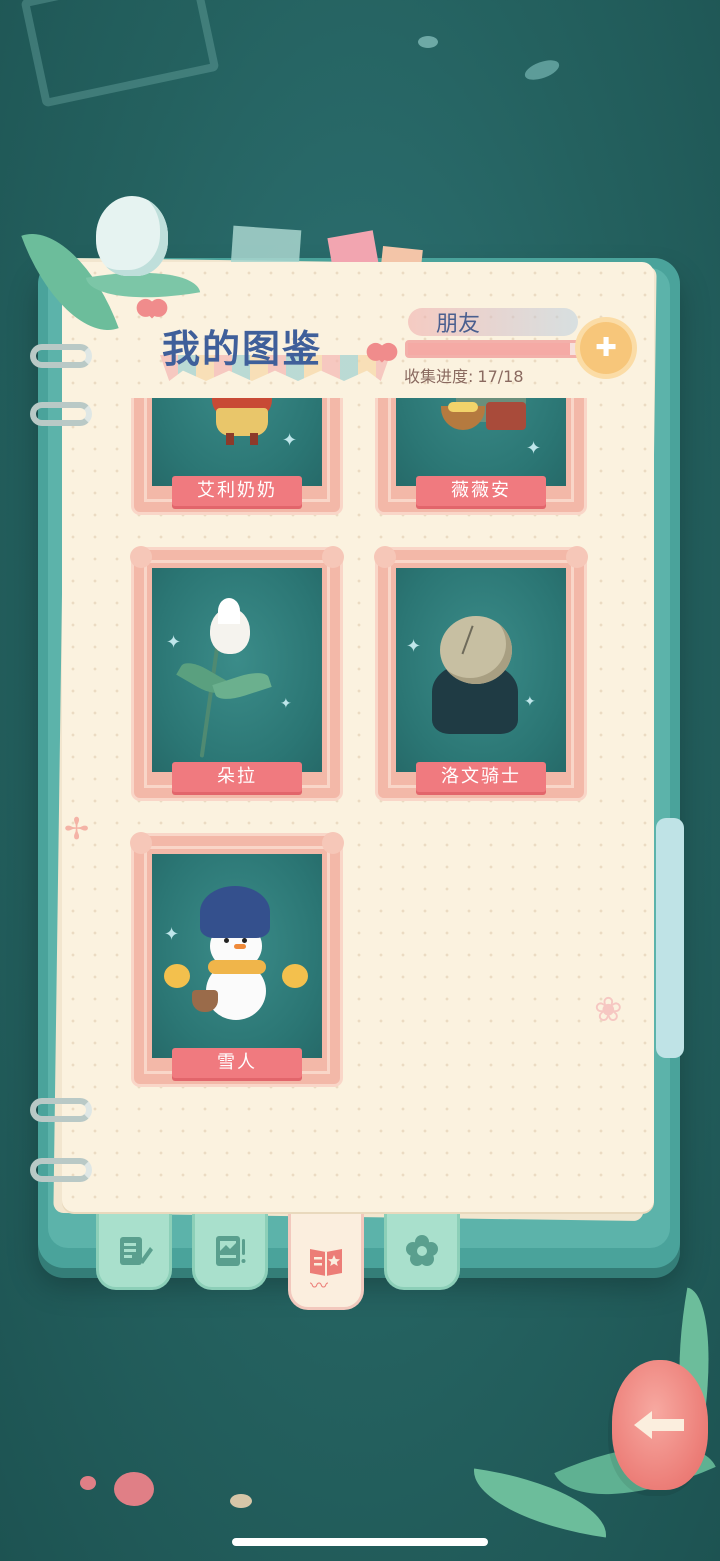 Image resolution: width=720 pixels, height=1561 pixels. What do you see at coordinates (481, 491) in the screenshot?
I see `card-name-label: 薇薇安` at bounding box center [481, 491].